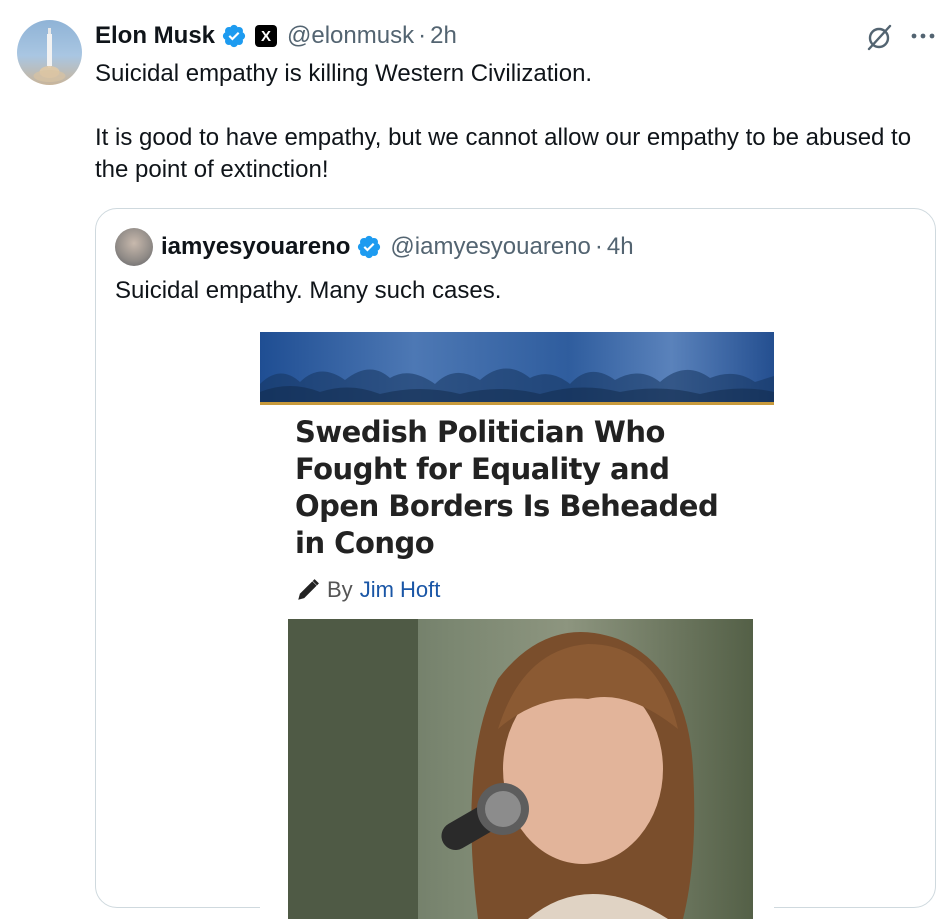 The width and height of the screenshot is (944, 919). I want to click on quoted-author-name: iamyesyouareno, so click(255, 247).